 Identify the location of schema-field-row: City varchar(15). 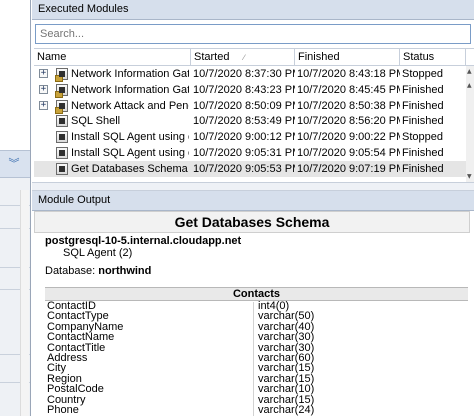
(256, 368).